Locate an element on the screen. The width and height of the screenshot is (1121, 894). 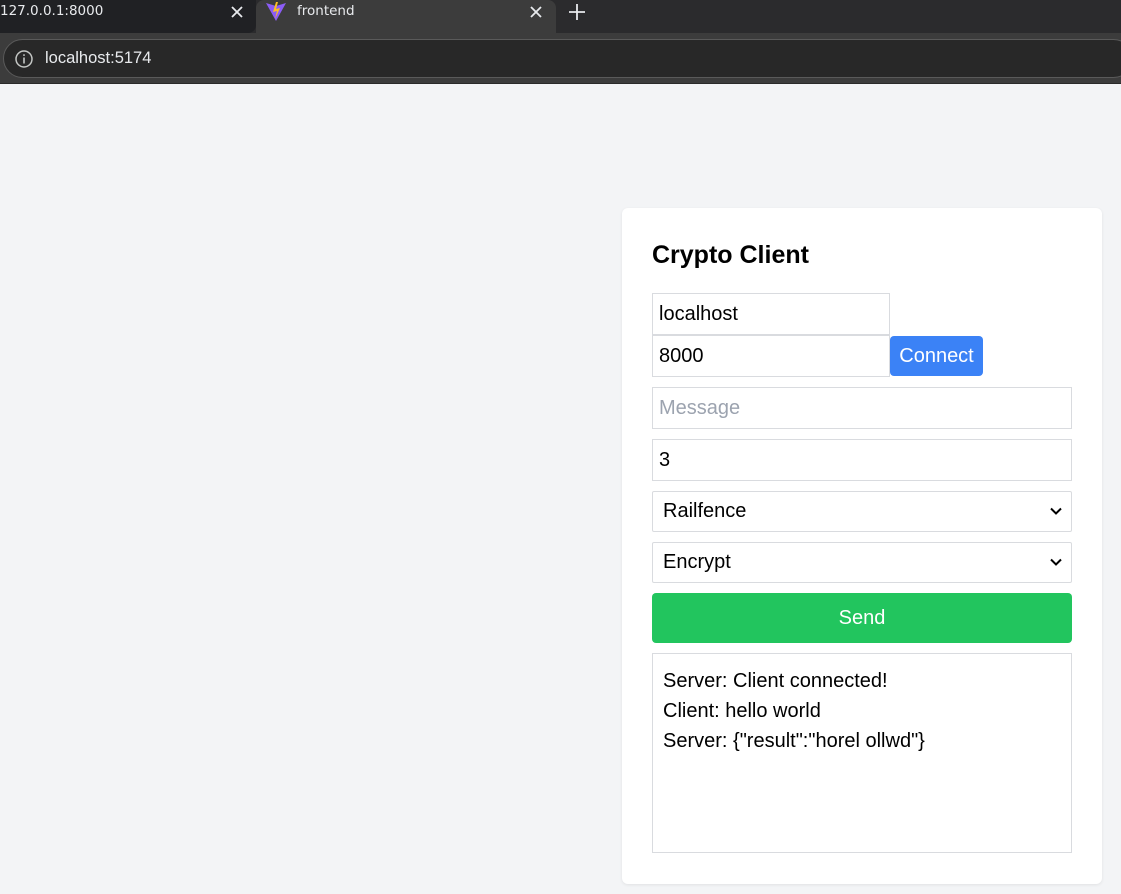
cipher-selected-value: Railfence is located at coordinates (705, 511).